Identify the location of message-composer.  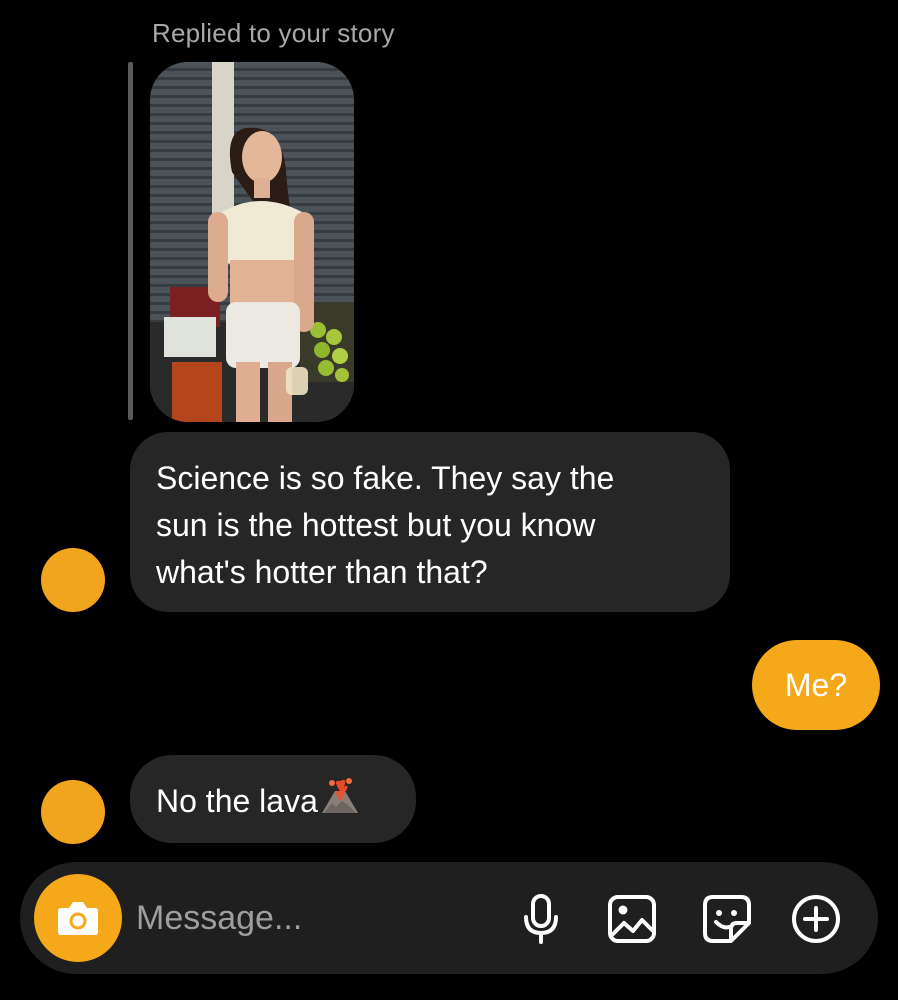
(449, 918).